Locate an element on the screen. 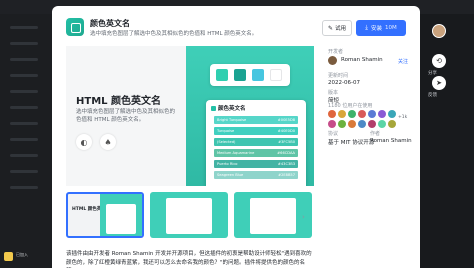 This screenshot has width=474, height=268. hero-description: 选中填充色图层了解选中色及其相似色的色值和 HTML 颜色英文名。 is located at coordinates (126, 116).